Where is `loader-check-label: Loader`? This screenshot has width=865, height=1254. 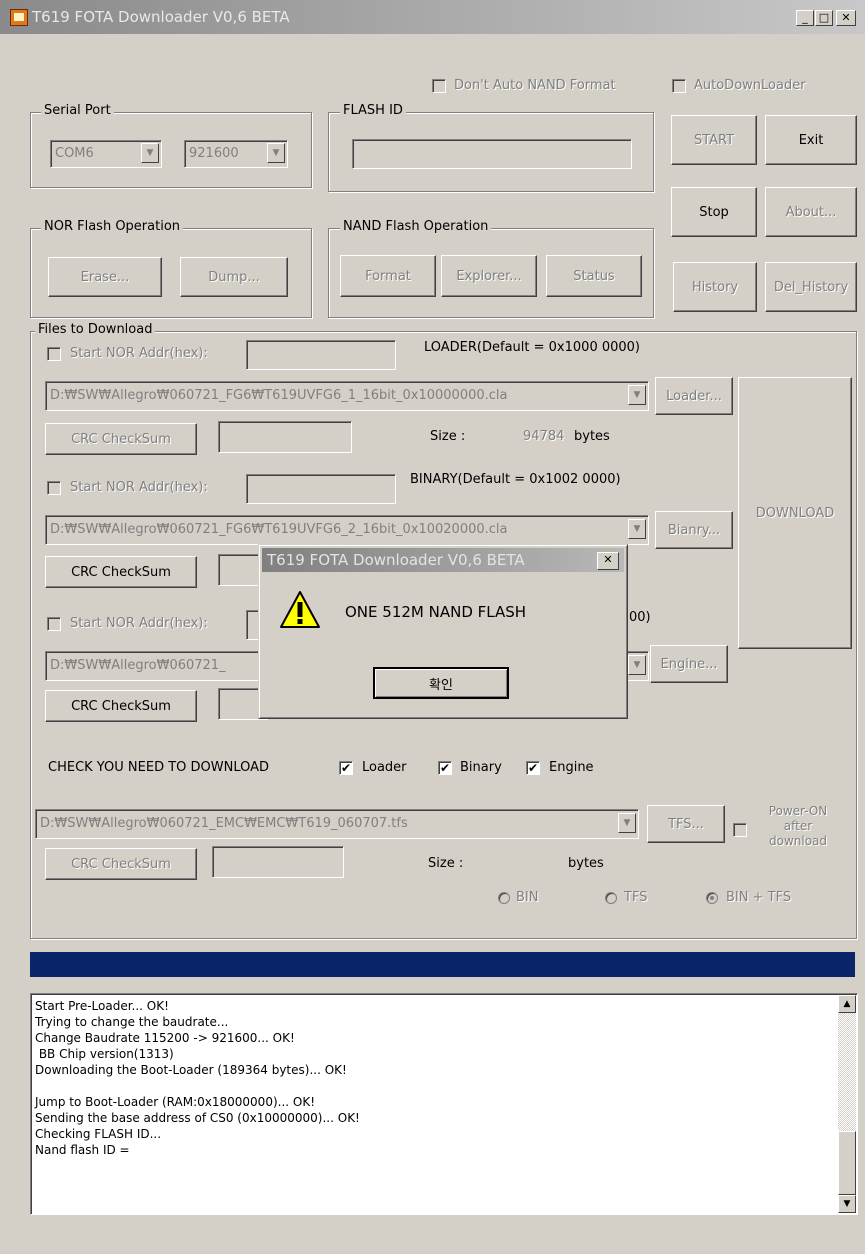 loader-check-label: Loader is located at coordinates (384, 767).